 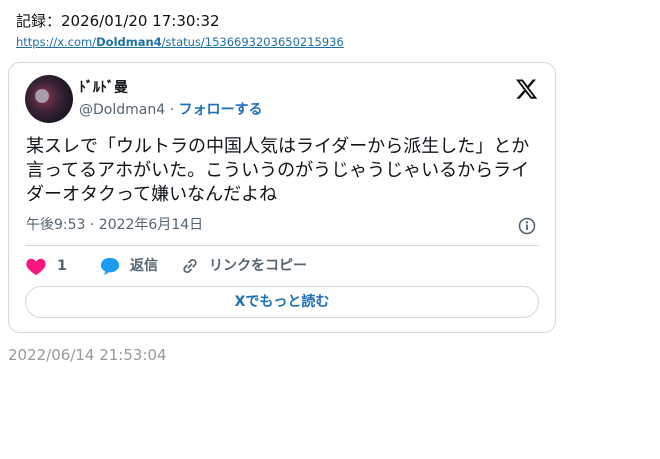 What do you see at coordinates (122, 110) in the screenshot?
I see `user-handle: @Doldman4` at bounding box center [122, 110].